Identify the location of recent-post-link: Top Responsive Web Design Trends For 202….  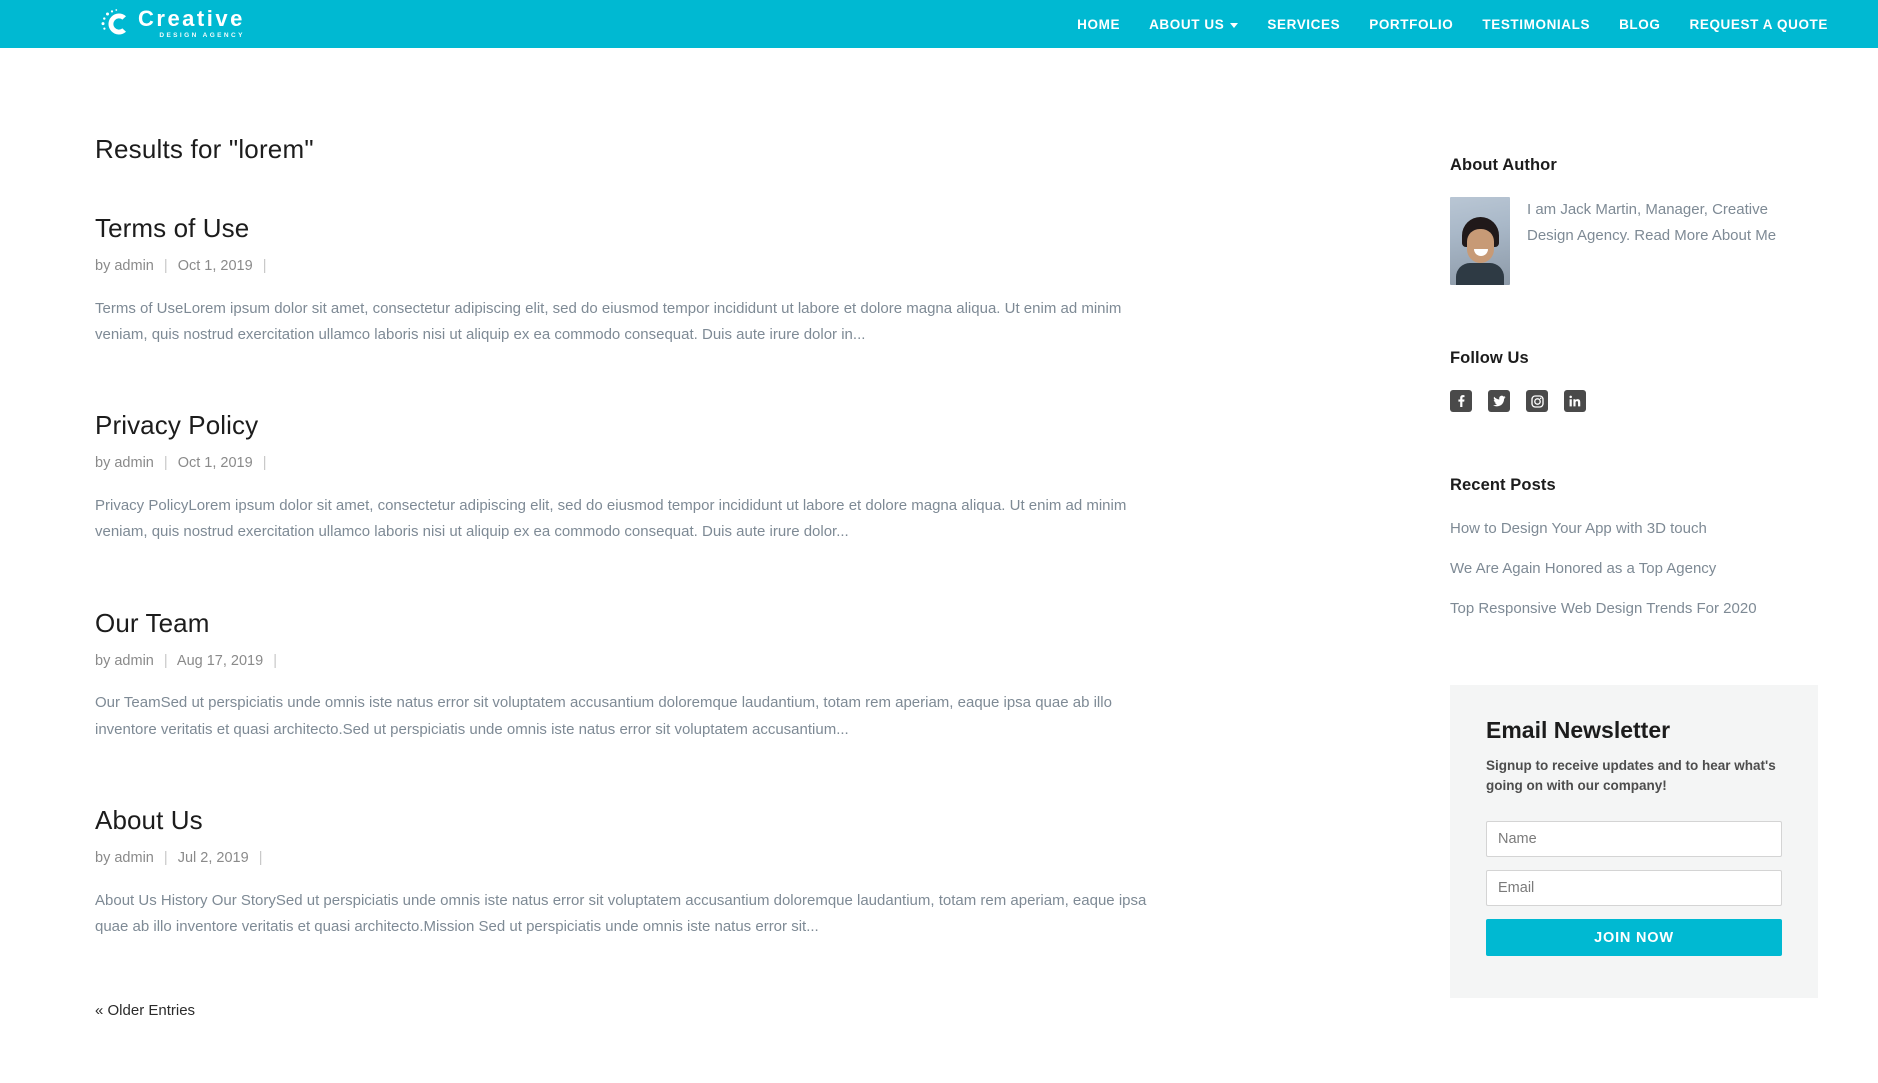
(1603, 608).